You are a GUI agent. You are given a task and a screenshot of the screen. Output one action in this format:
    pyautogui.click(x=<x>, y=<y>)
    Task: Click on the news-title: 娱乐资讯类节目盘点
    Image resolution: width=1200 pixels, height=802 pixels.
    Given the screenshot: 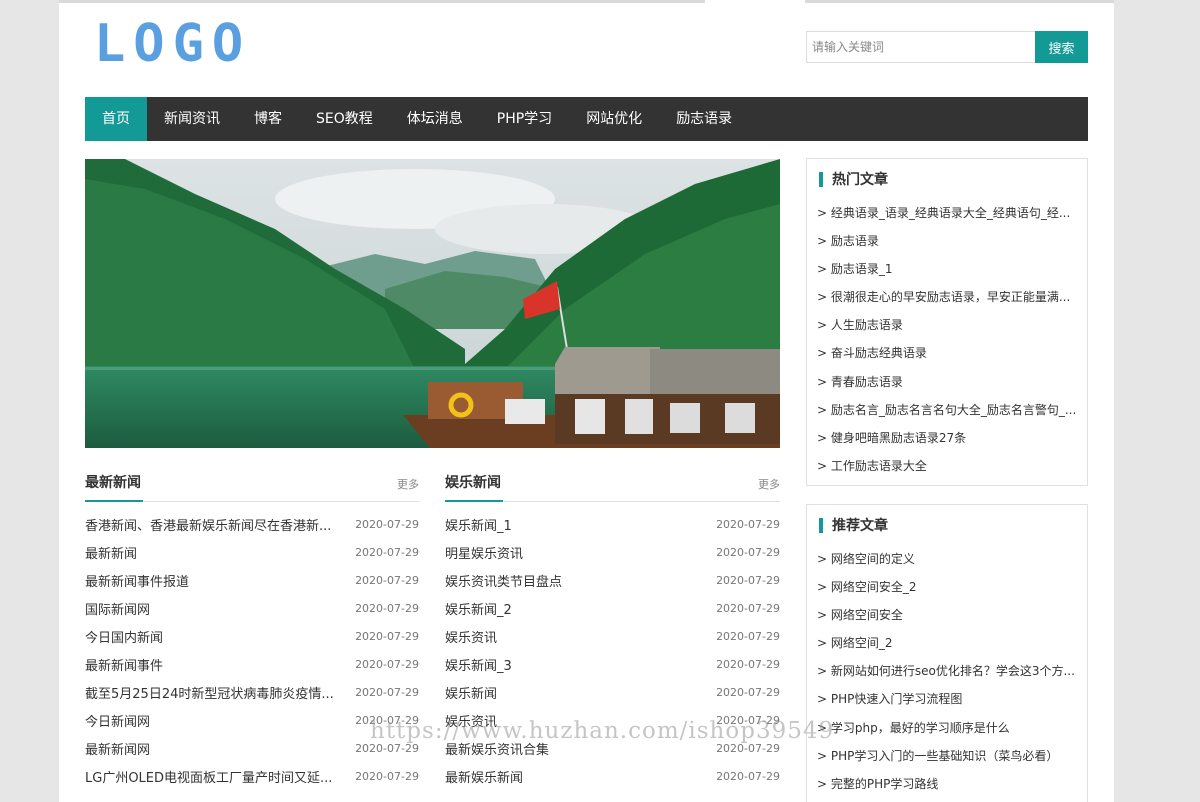 What is the action you would take?
    pyautogui.click(x=503, y=580)
    